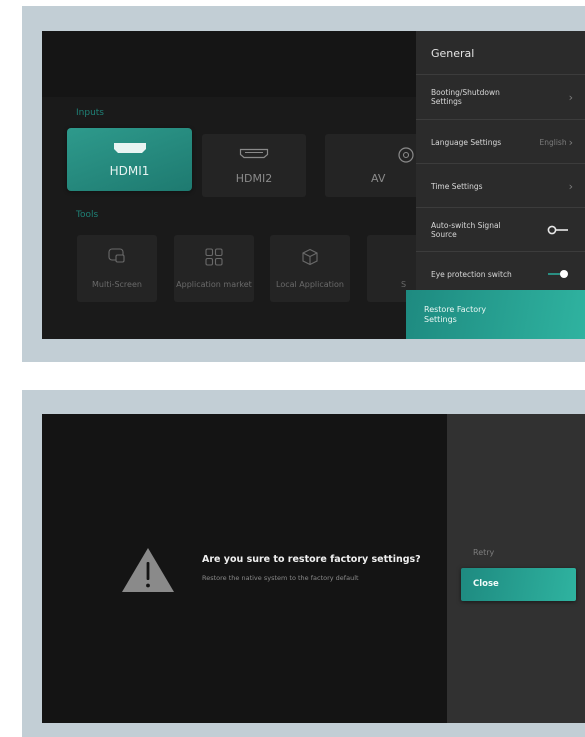 Image resolution: width=585 pixels, height=737 pixels. Describe the element at coordinates (117, 268) in the screenshot. I see `tool-tile-multi-screen: Multi-Screen` at that location.